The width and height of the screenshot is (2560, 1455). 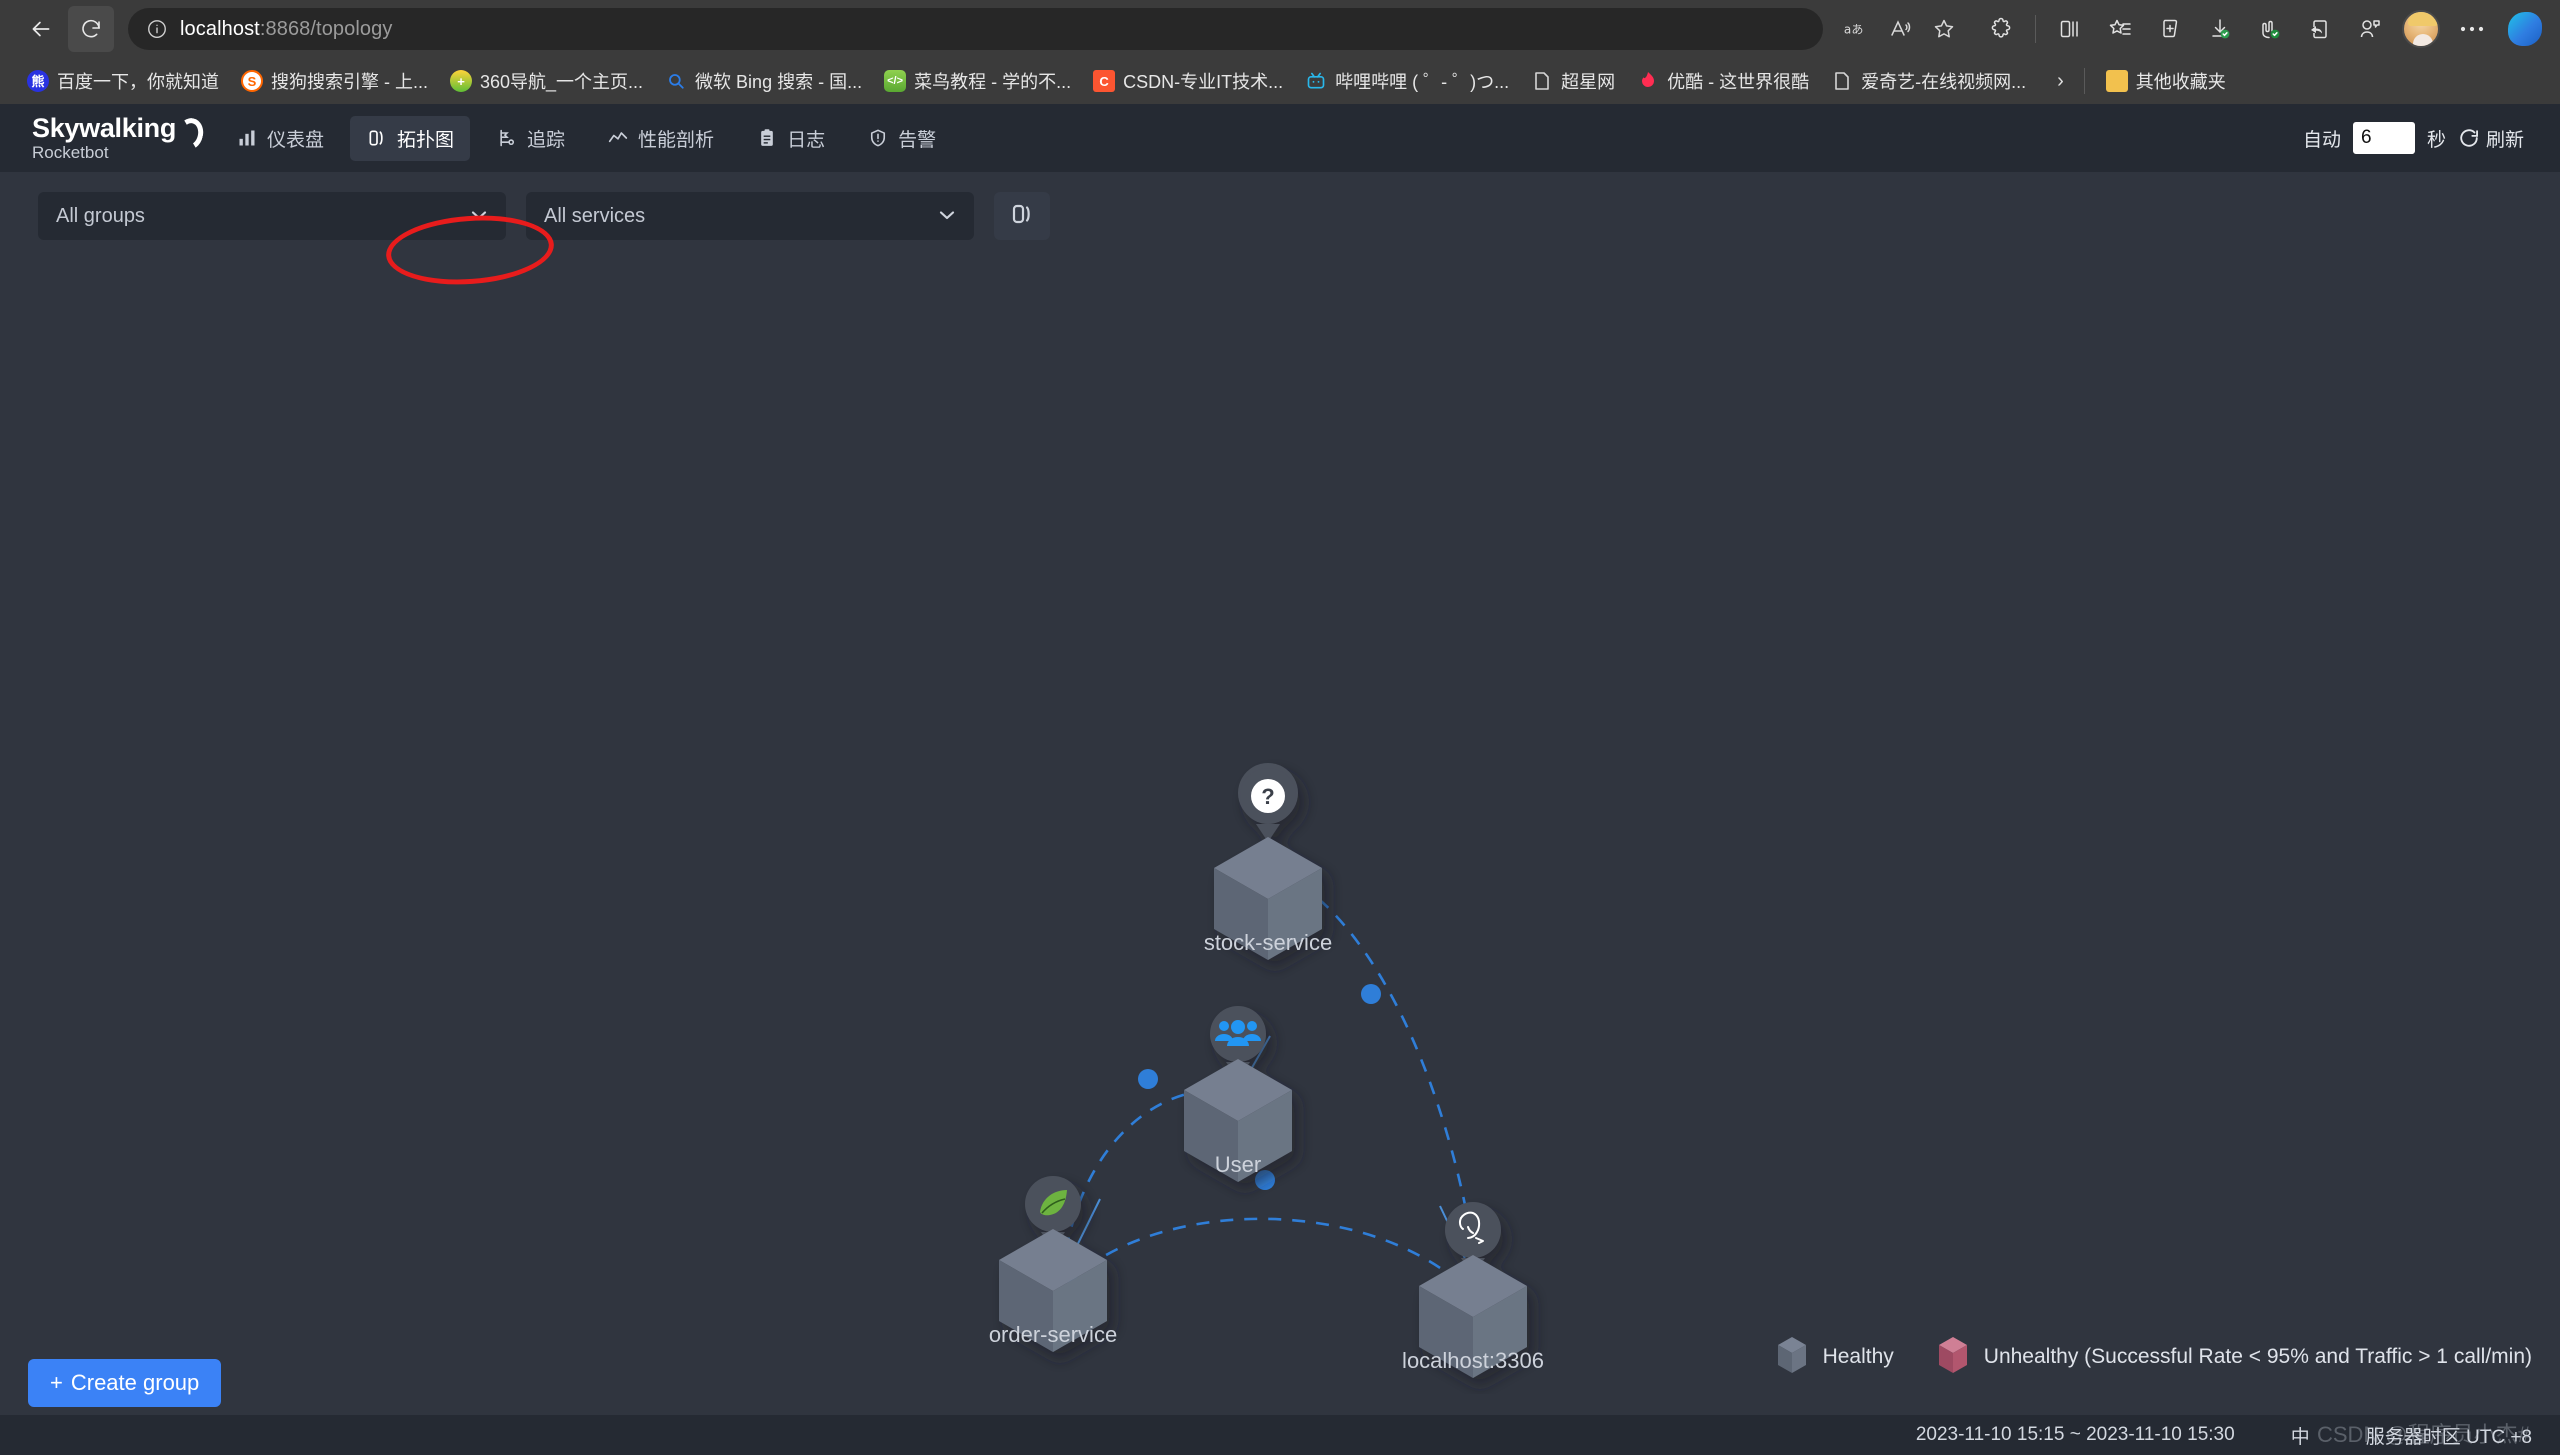 I want to click on url-path: :8868/topology, so click(x=326, y=28).